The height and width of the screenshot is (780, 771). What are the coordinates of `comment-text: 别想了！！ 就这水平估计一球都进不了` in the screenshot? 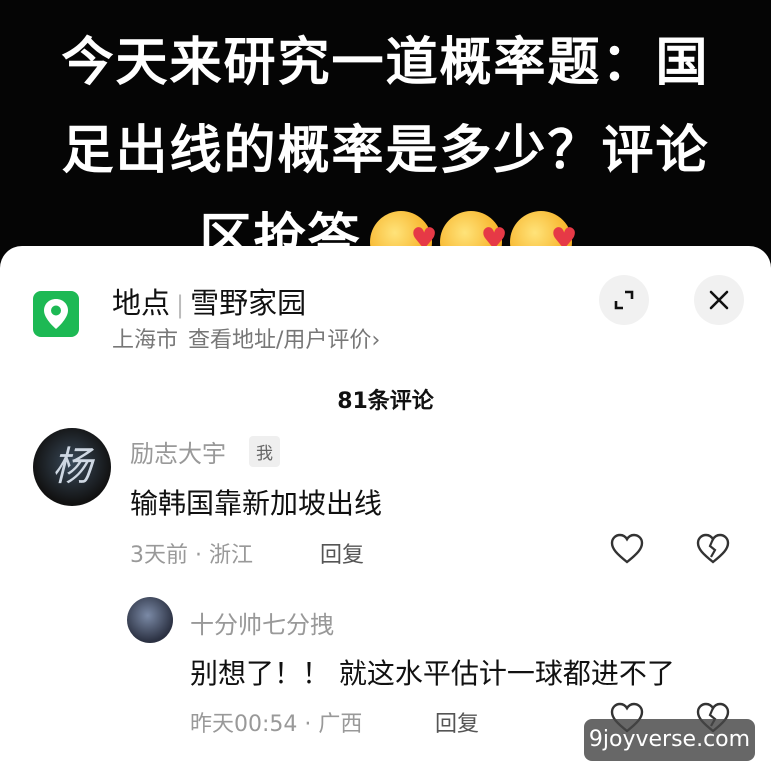 It's located at (432, 672).